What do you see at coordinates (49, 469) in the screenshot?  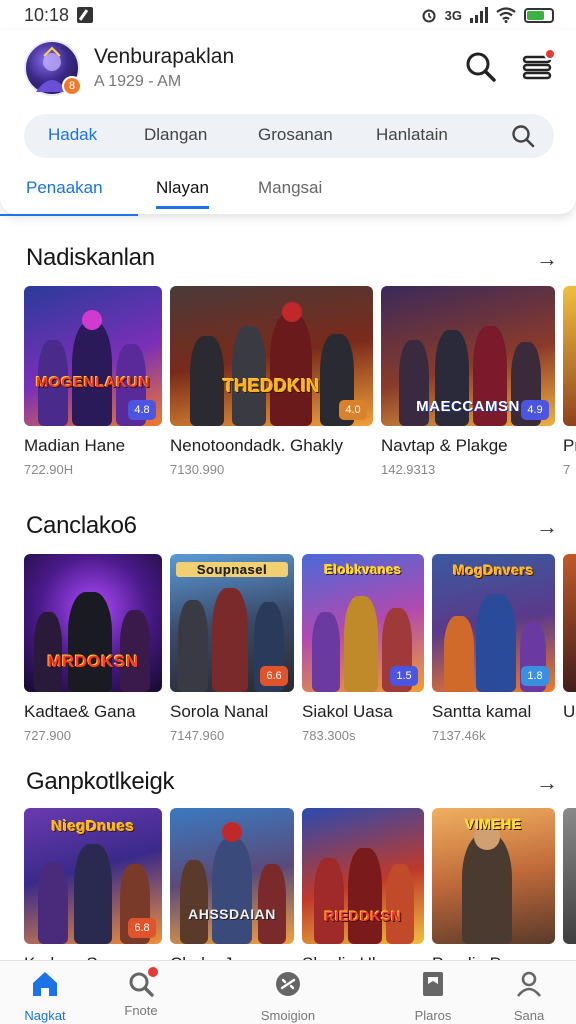 I see `game-downloads: 722.90H` at bounding box center [49, 469].